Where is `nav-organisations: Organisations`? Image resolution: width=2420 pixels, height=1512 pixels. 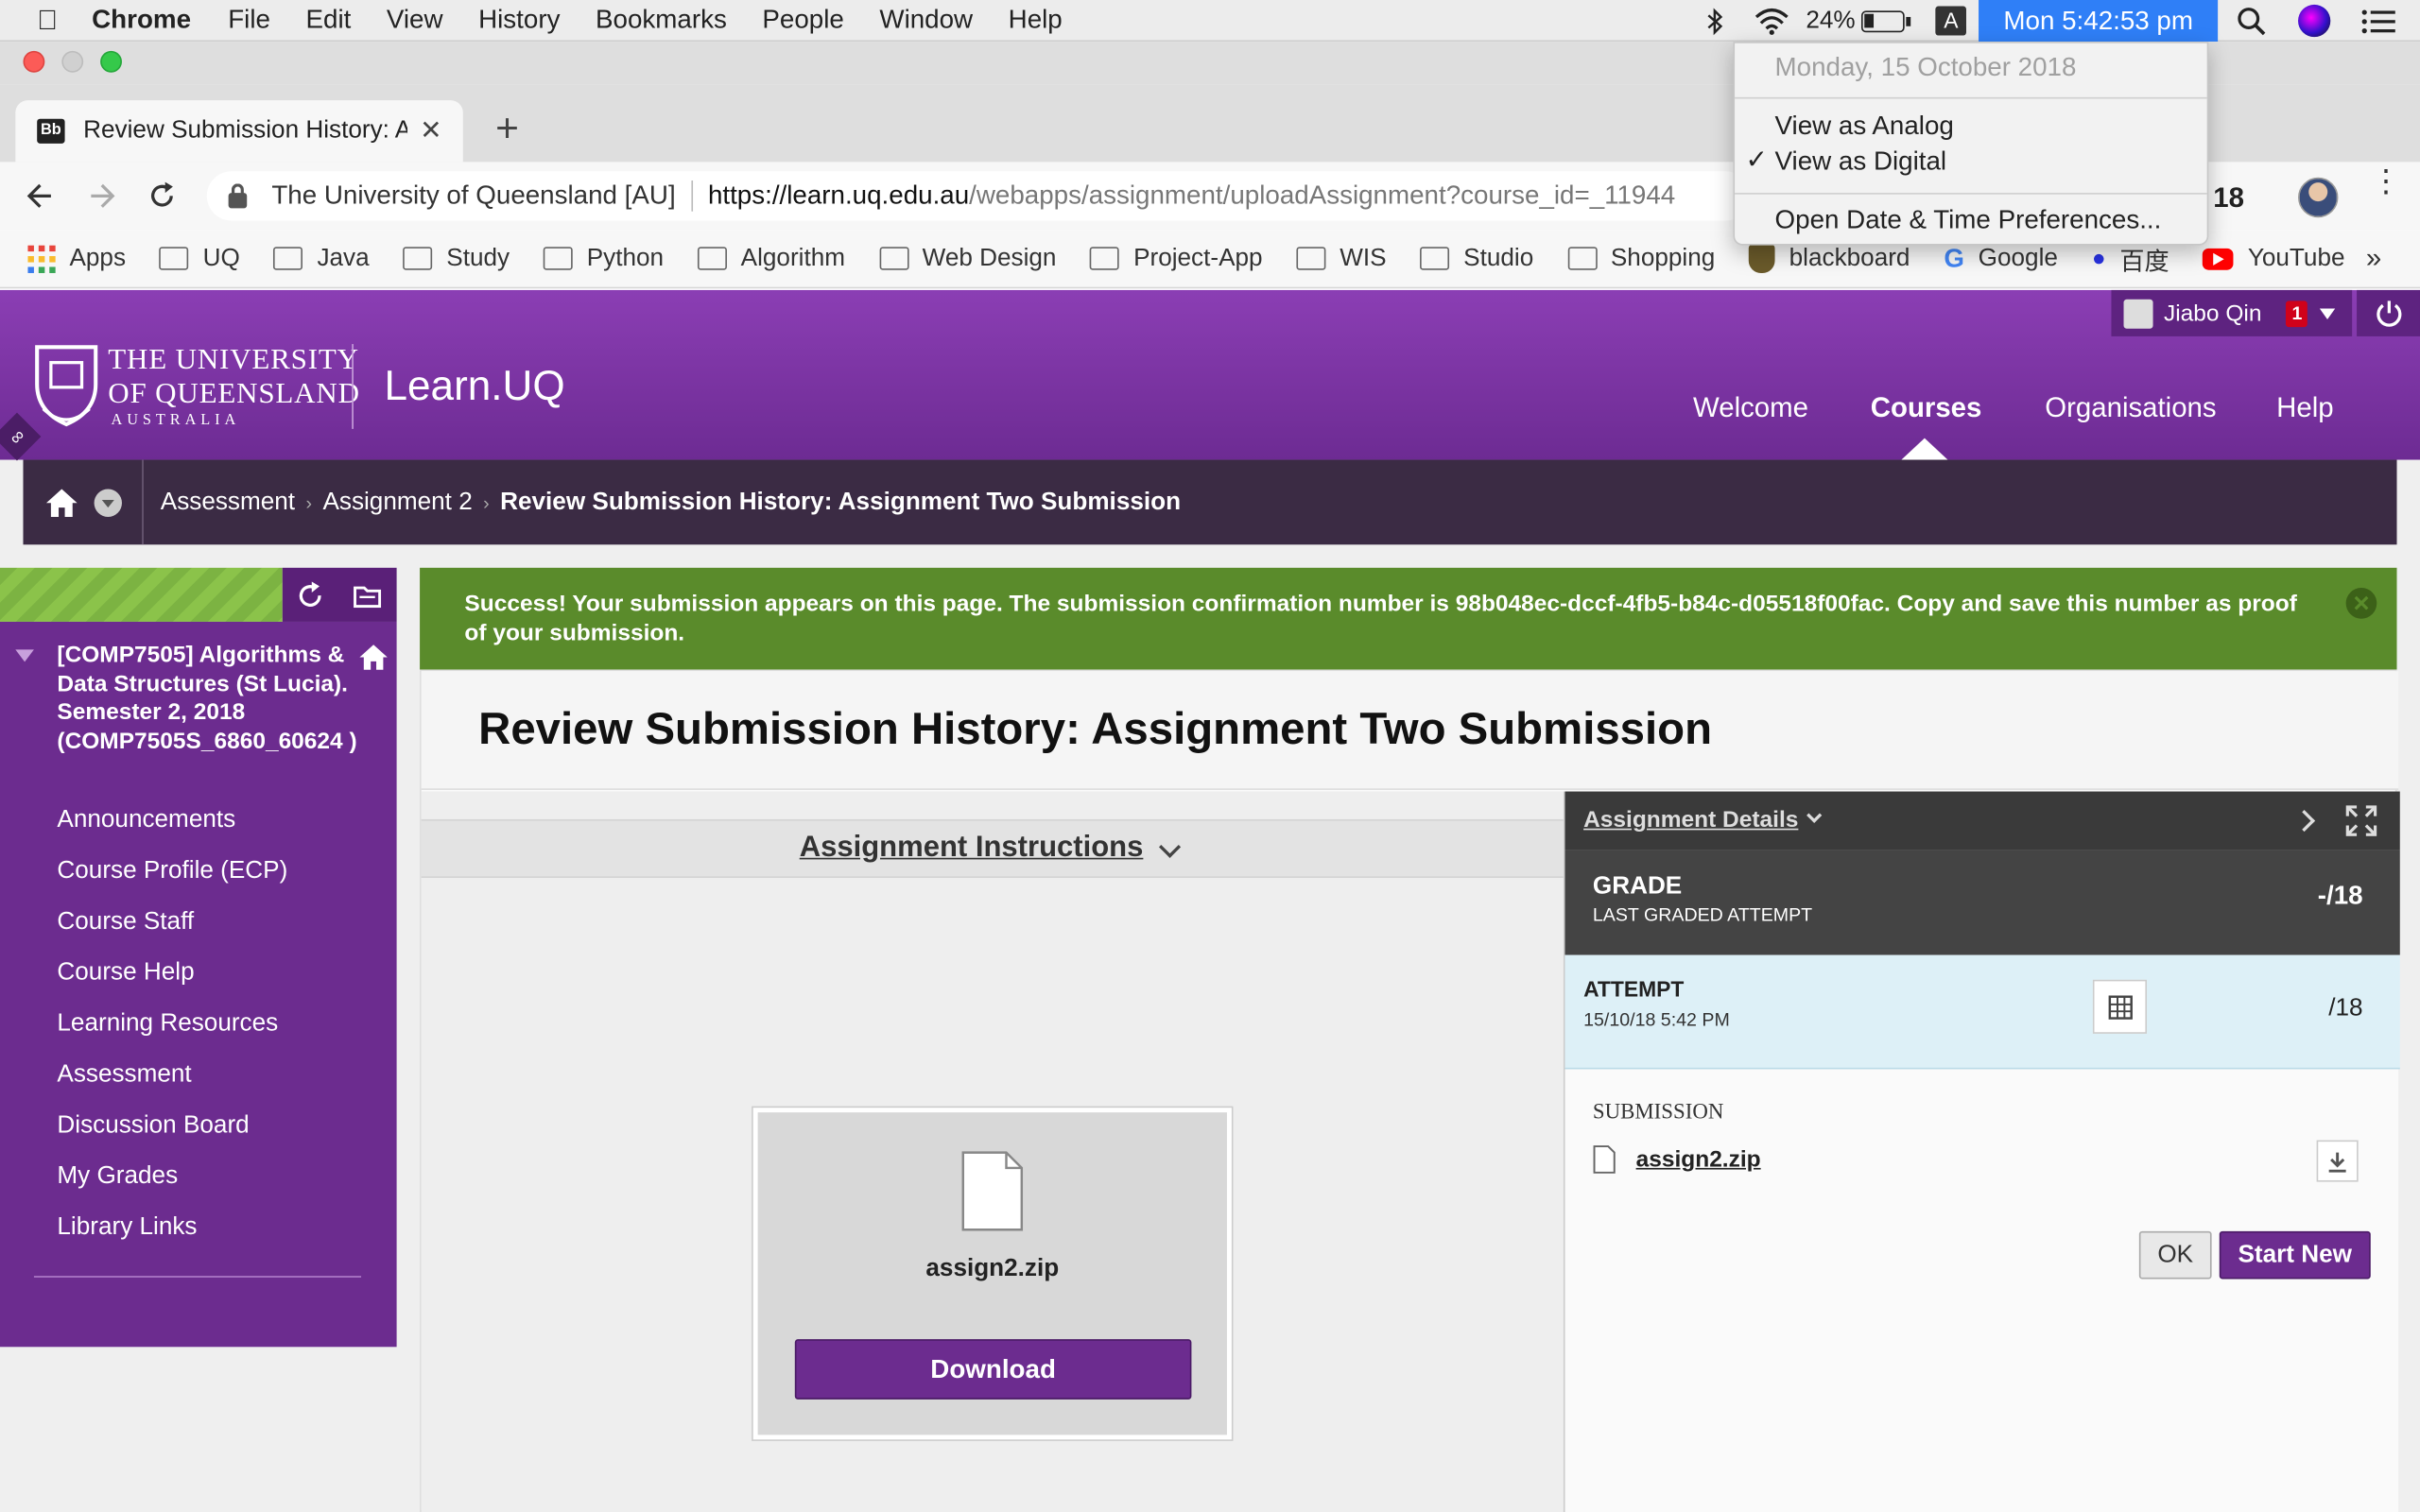 nav-organisations: Organisations is located at coordinates (2131, 408).